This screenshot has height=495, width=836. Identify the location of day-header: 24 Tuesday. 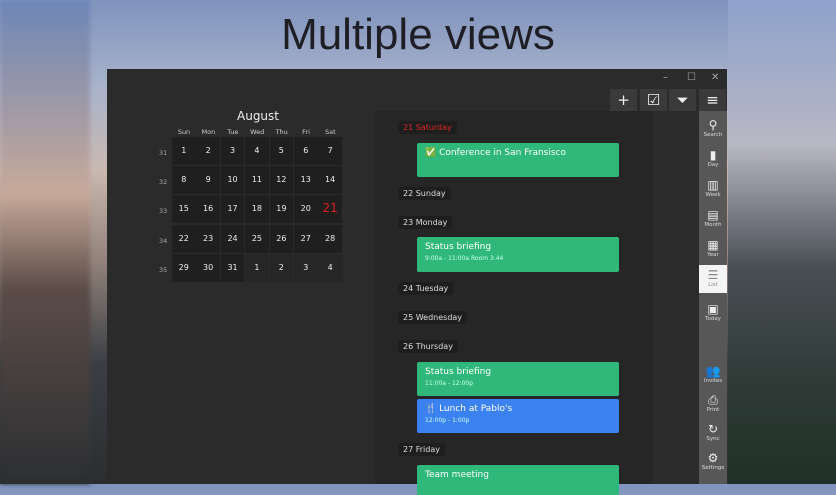
(426, 288).